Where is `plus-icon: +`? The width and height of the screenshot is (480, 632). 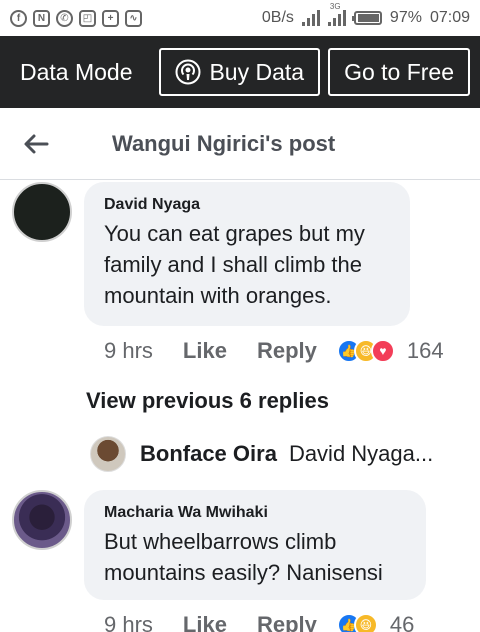 plus-icon: + is located at coordinates (110, 18).